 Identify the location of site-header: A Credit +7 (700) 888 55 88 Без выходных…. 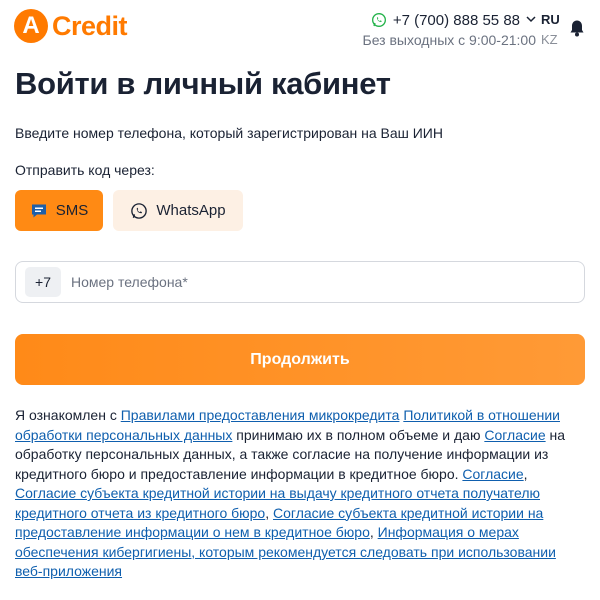
(300, 28).